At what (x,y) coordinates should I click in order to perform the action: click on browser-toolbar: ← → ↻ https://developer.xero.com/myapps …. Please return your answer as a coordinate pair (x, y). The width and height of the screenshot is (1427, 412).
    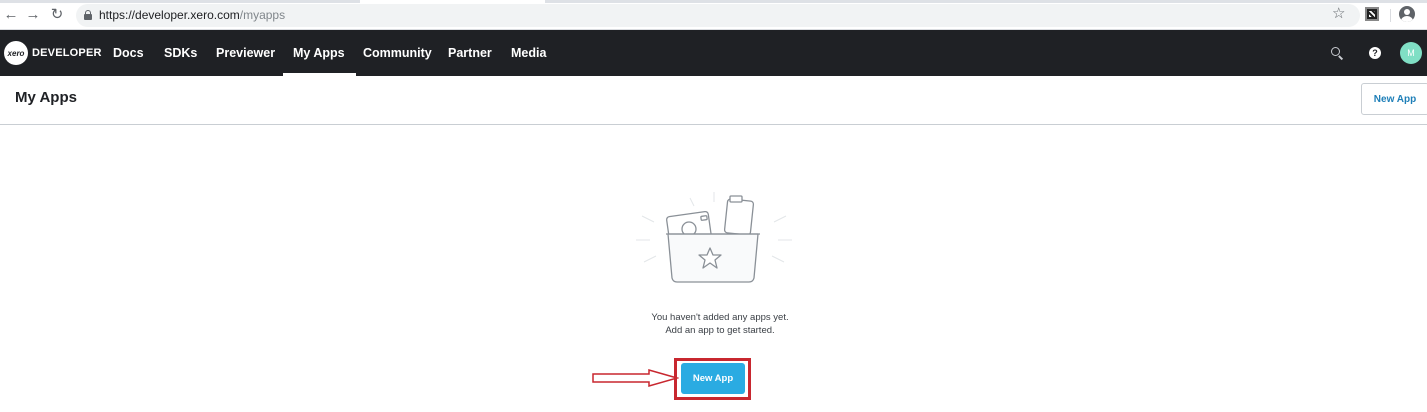
    Looking at the image, I should click on (713, 15).